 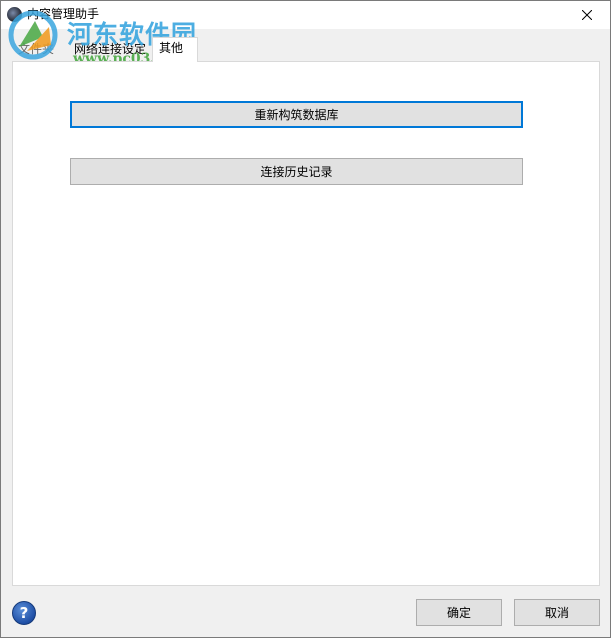 I want to click on close-button, so click(x=587, y=15).